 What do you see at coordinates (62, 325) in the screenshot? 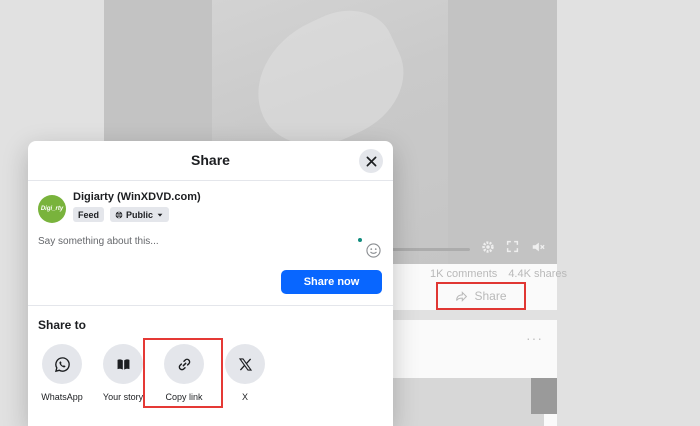
I see `share-to-heading: Share to` at bounding box center [62, 325].